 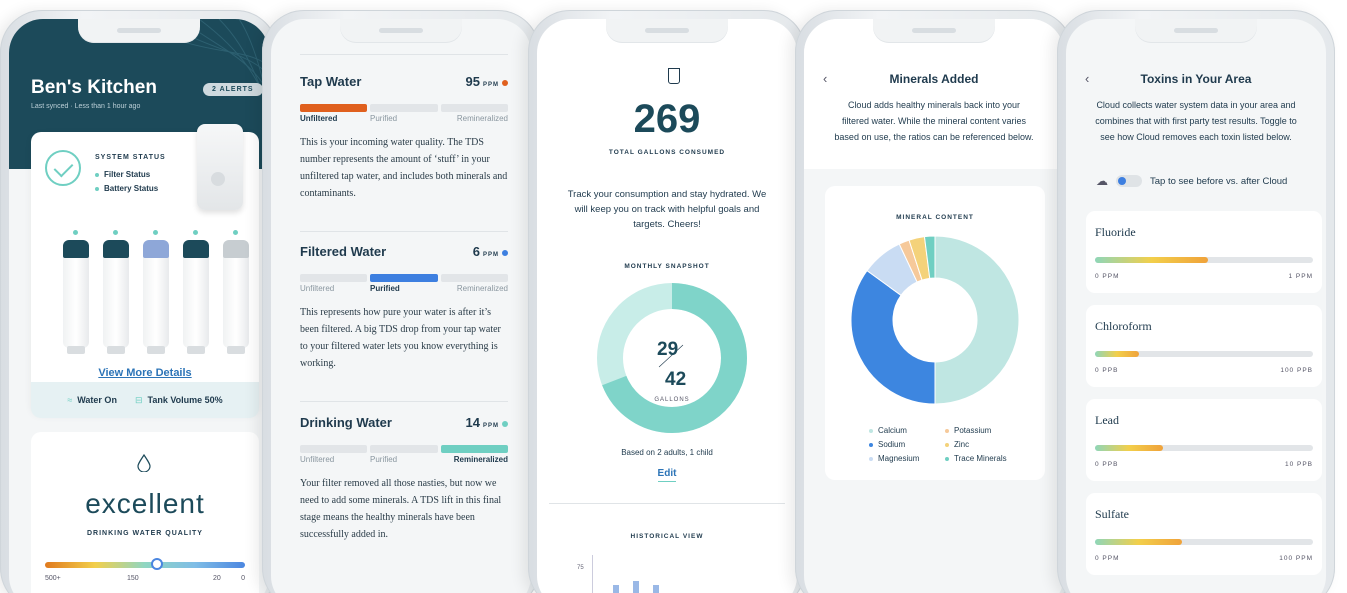 What do you see at coordinates (217, 578) in the screenshot?
I see `scale-label: 20` at bounding box center [217, 578].